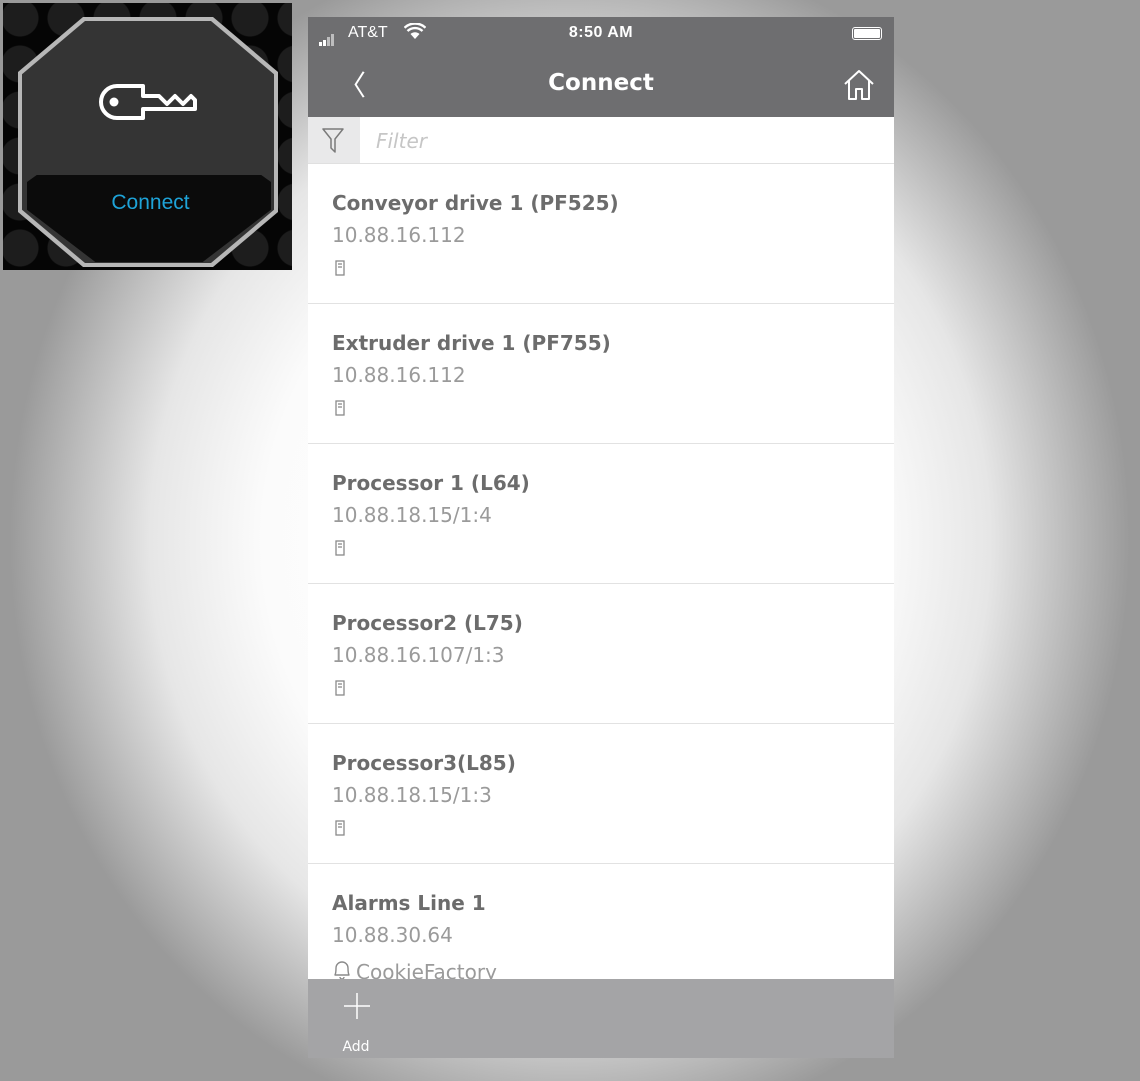 This screenshot has height=1081, width=1140. Describe the element at coordinates (427, 623) in the screenshot. I see `device-name: Processor2 (L75)` at that location.